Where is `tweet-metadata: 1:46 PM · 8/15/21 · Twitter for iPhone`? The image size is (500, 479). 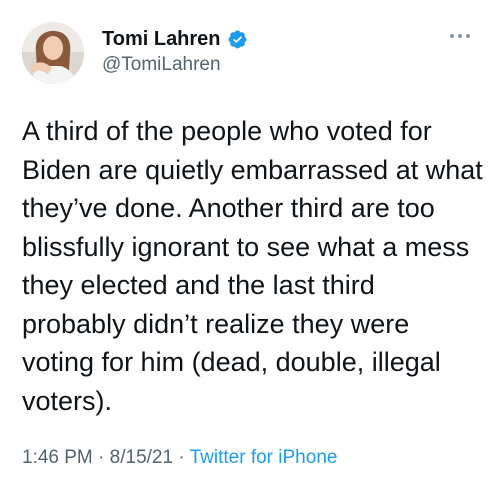 tweet-metadata: 1:46 PM · 8/15/21 · Twitter for iPhone is located at coordinates (179, 458).